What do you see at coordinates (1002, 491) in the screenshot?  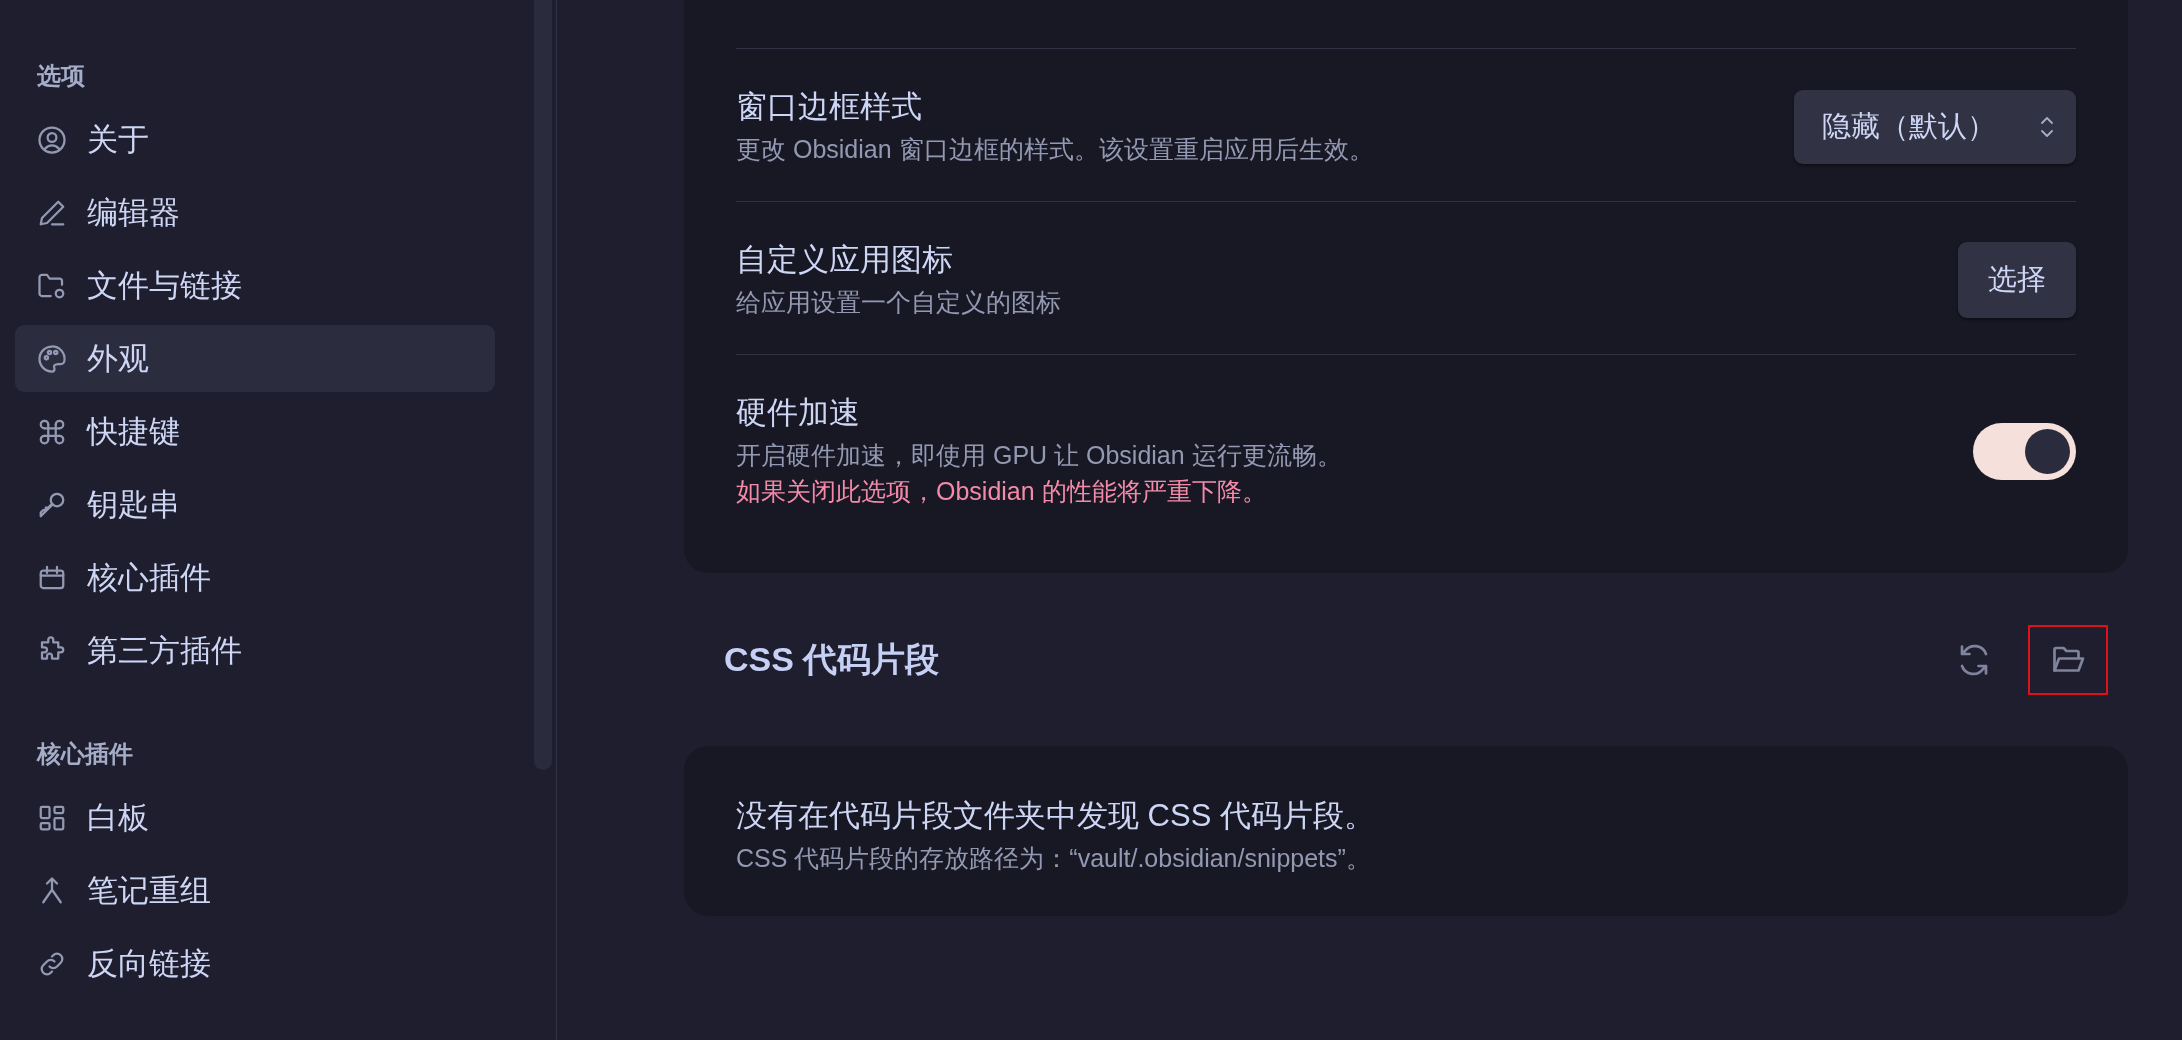 I see `warning-text: 如果关闭此选项，Obsidian 的性能将严重下降。` at bounding box center [1002, 491].